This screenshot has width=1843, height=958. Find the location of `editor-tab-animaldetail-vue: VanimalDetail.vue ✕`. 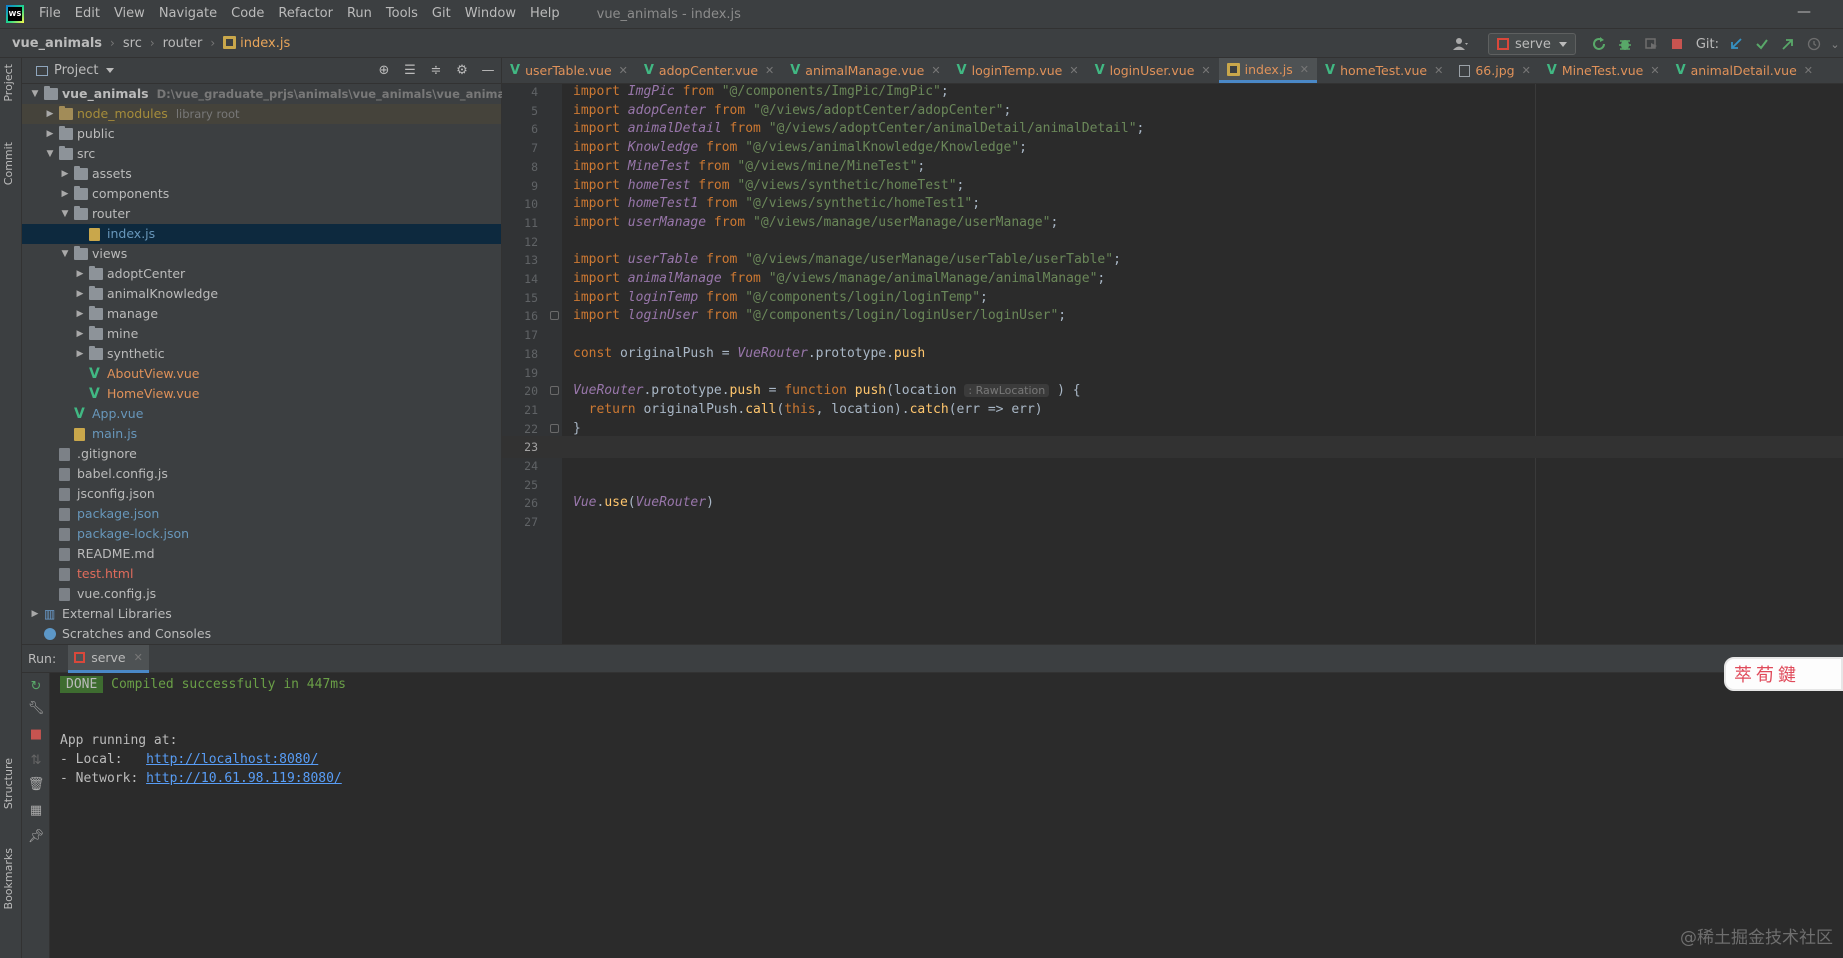

editor-tab-animaldetail-vue: VanimalDetail.vue ✕ is located at coordinates (1744, 70).